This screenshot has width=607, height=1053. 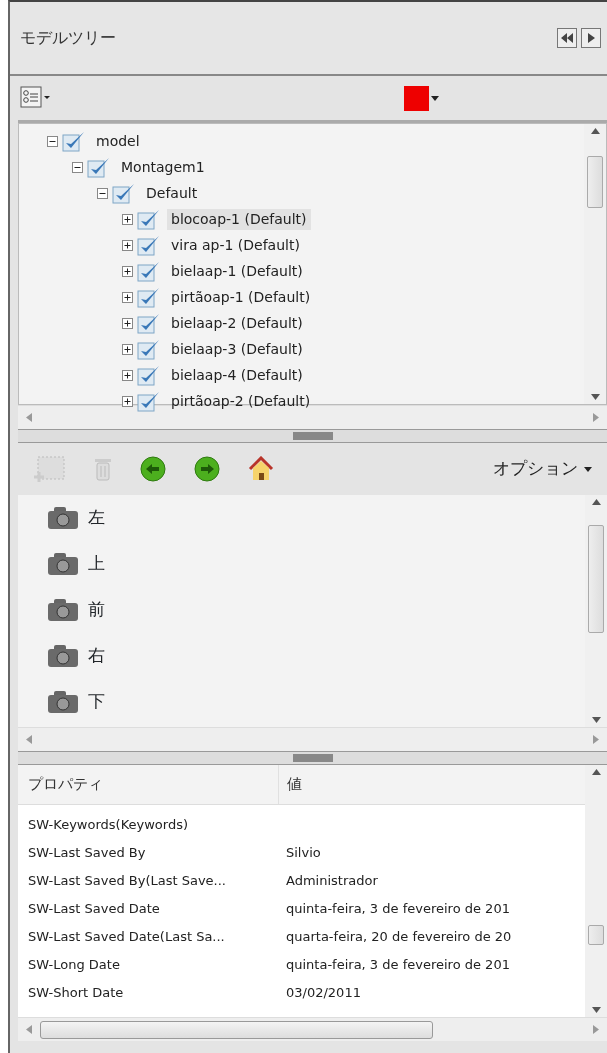 I want to click on tree-item-label: pirtãoap-2 (Default), so click(x=241, y=401).